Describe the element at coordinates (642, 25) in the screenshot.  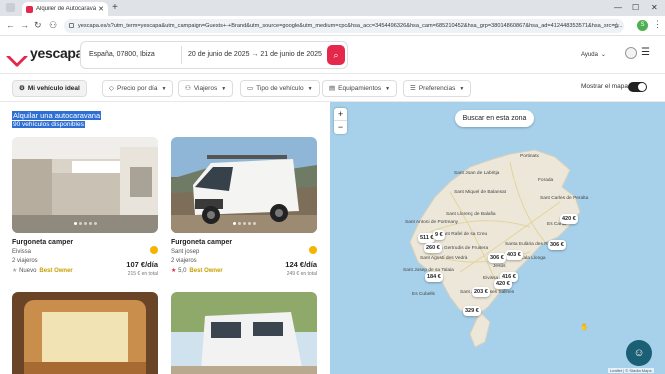
I see `profile-avatar: S` at that location.